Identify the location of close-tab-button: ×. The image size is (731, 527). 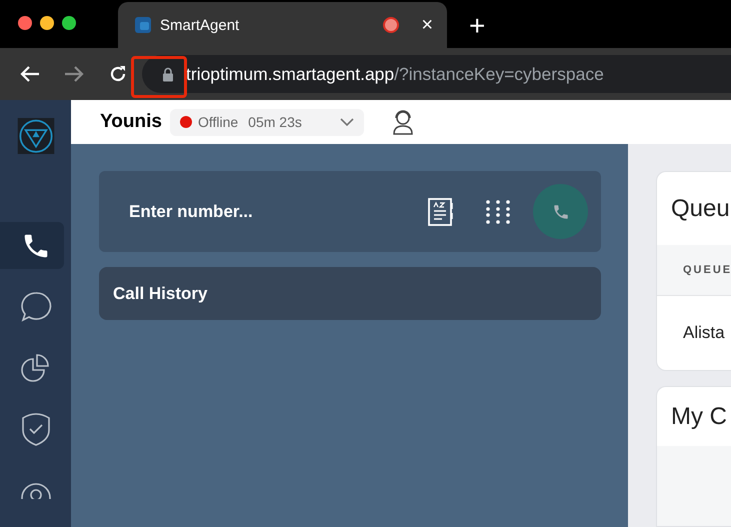
(427, 25).